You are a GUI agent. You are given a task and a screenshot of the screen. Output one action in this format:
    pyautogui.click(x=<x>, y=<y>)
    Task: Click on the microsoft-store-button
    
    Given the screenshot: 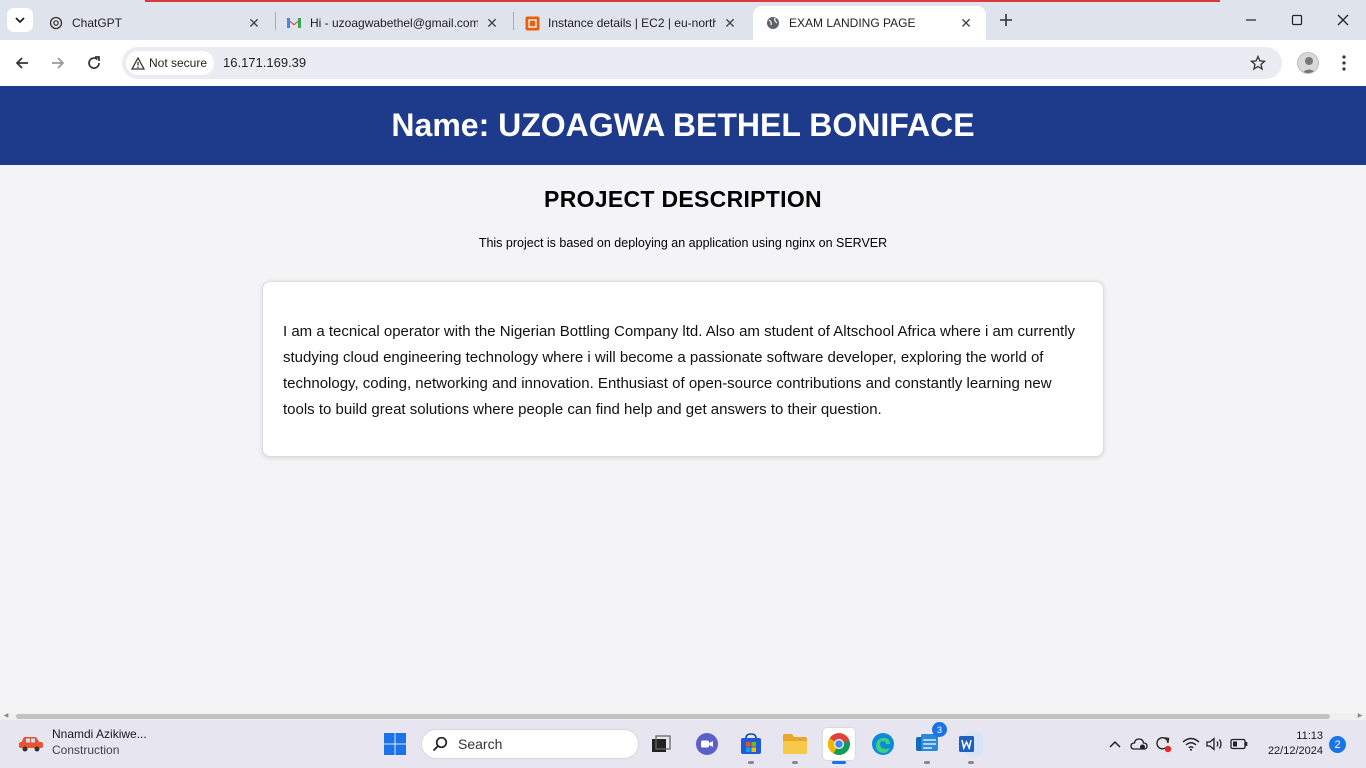 What is the action you would take?
    pyautogui.click(x=751, y=746)
    